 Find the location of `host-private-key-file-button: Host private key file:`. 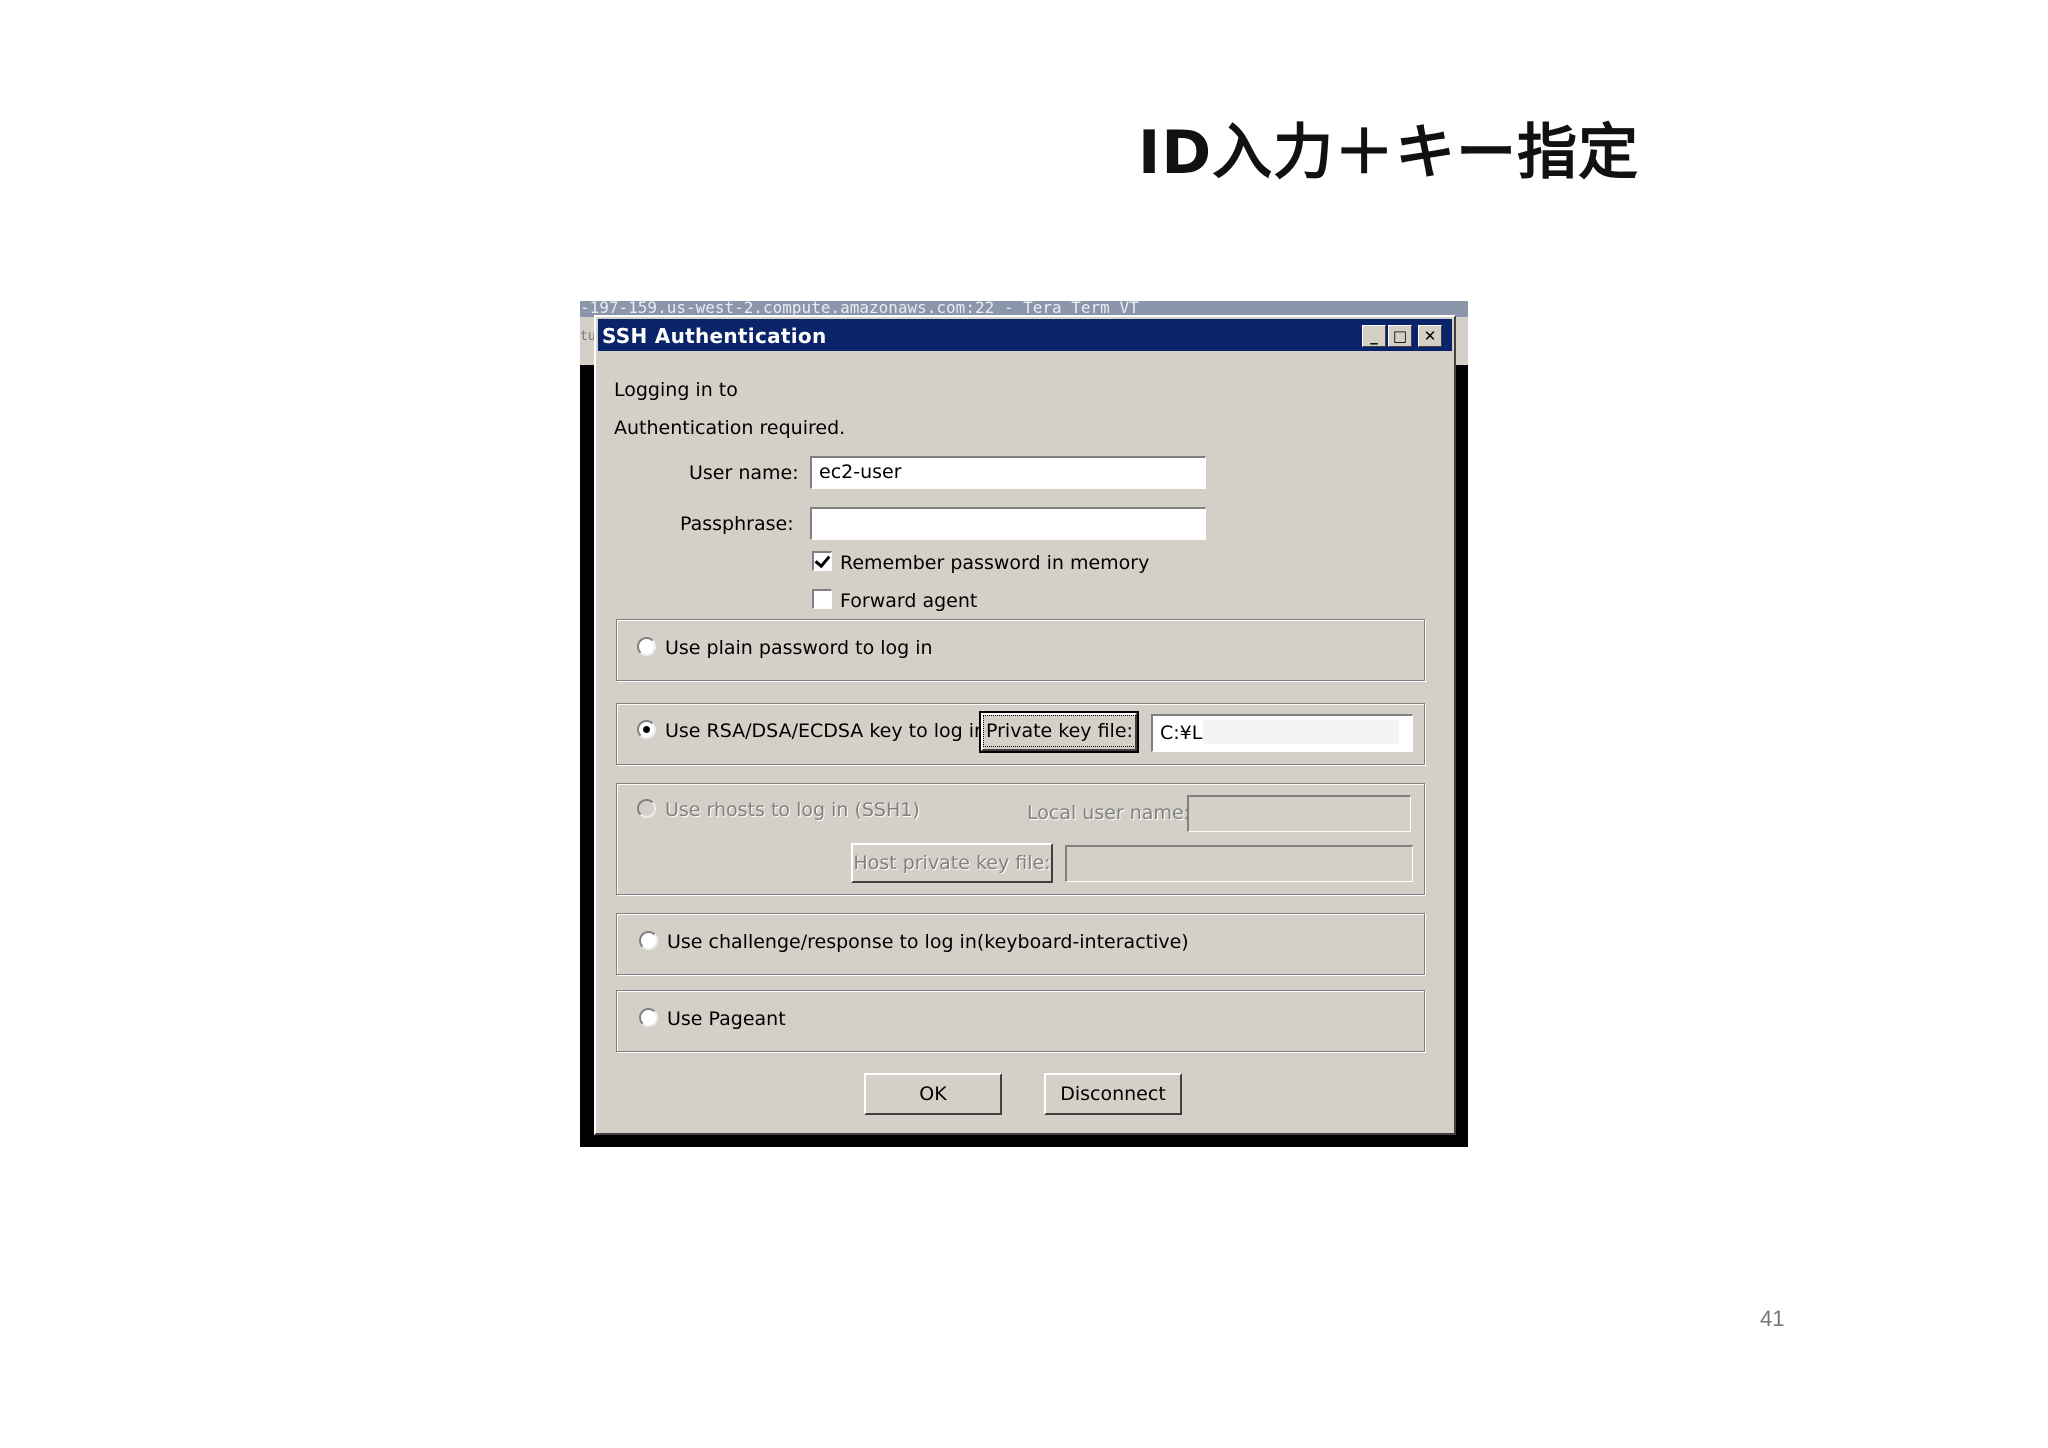

host-private-key-file-button: Host private key file: is located at coordinates (952, 863).